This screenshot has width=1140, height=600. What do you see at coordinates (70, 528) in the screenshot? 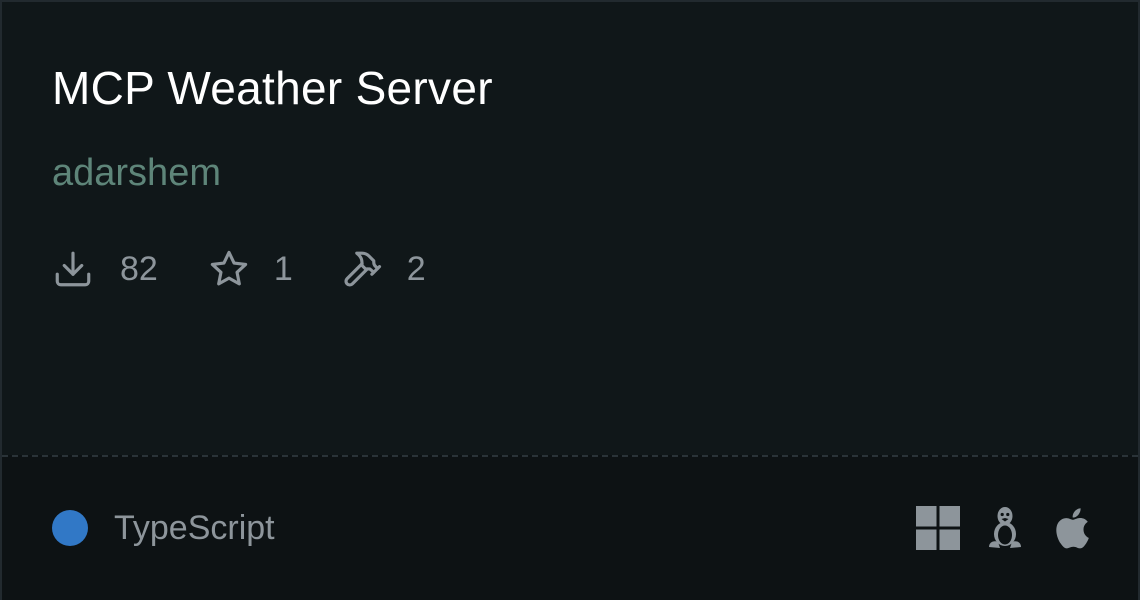
I see `language-color-dot` at bounding box center [70, 528].